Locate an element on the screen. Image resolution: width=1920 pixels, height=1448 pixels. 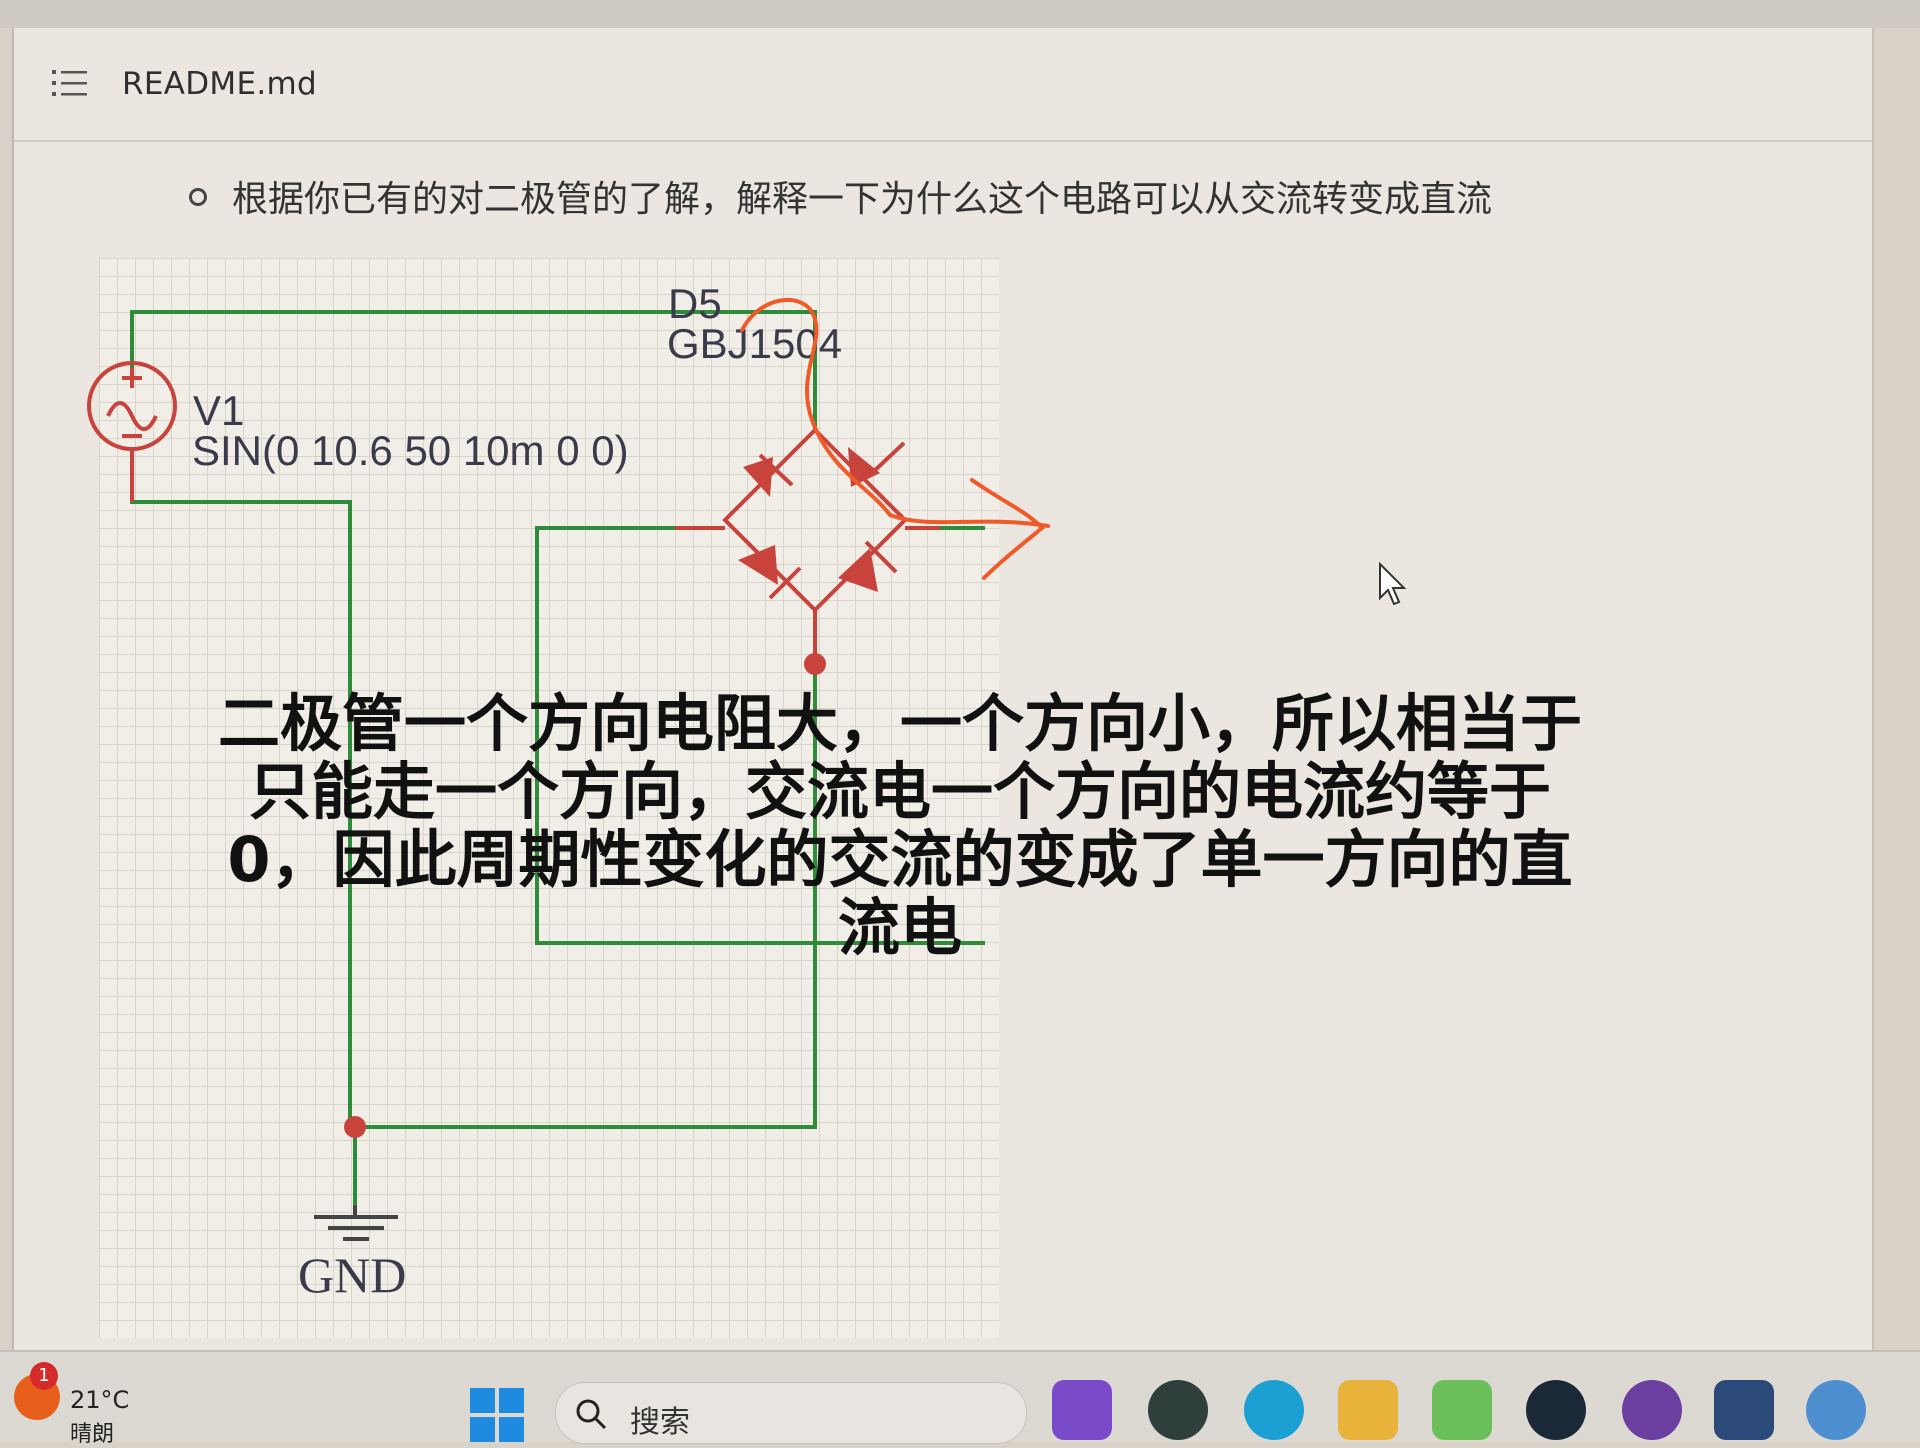
annotation-line-3: 0，因此周期性变化的交流的变成了单一方向的直 is located at coordinates (900, 859).